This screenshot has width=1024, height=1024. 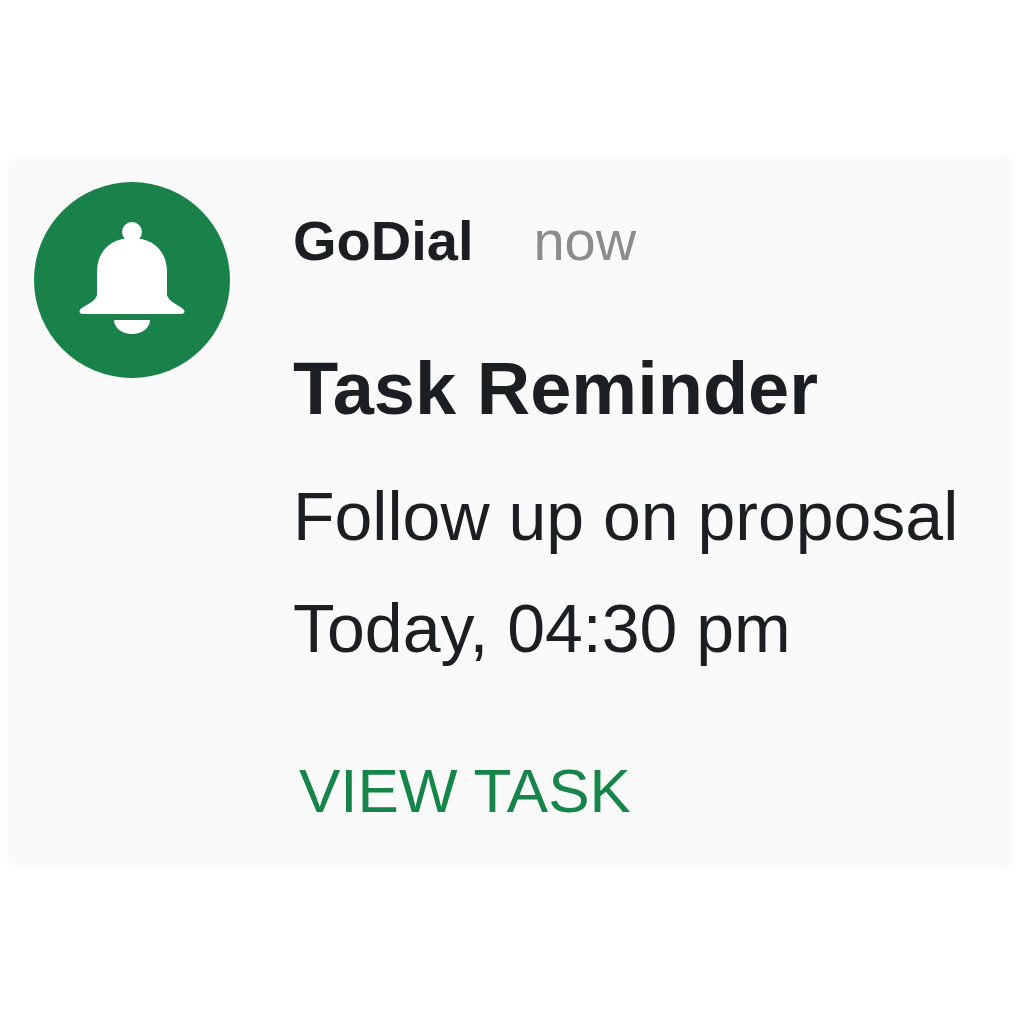 I want to click on view-task-button: VIEW TASK, so click(x=465, y=791).